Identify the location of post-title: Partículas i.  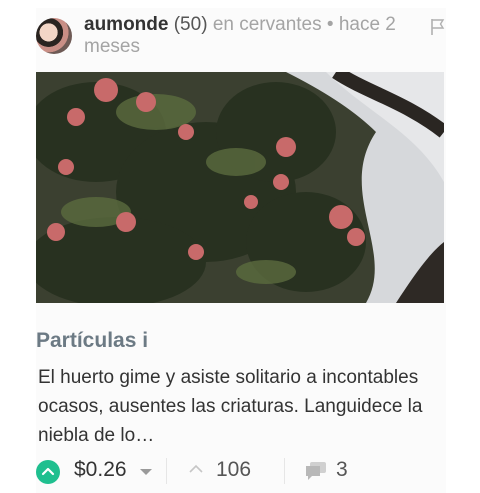
(92, 341).